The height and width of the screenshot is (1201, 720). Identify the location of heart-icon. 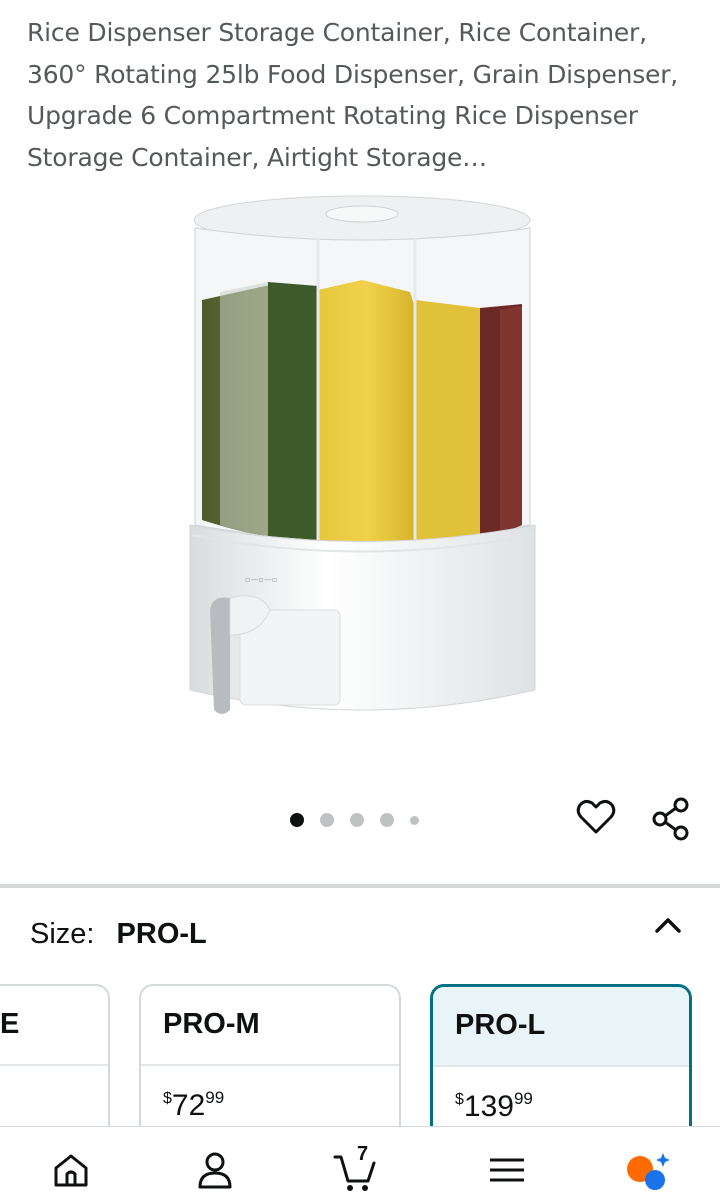
(596, 817).